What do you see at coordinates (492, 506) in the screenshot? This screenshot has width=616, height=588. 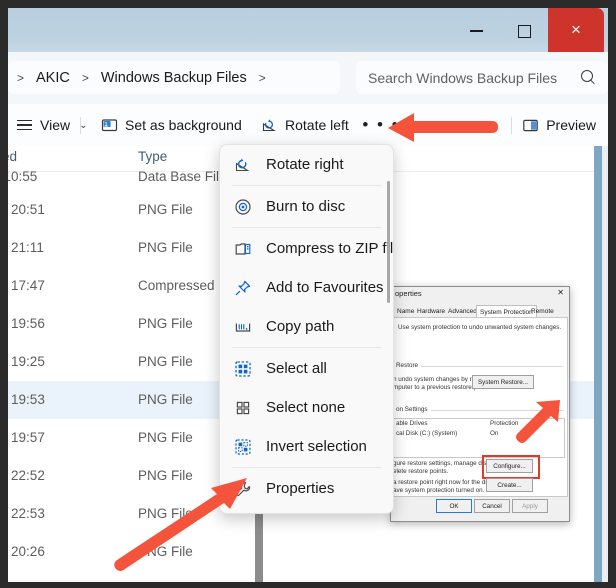 I see `cancel-button: Cancel` at bounding box center [492, 506].